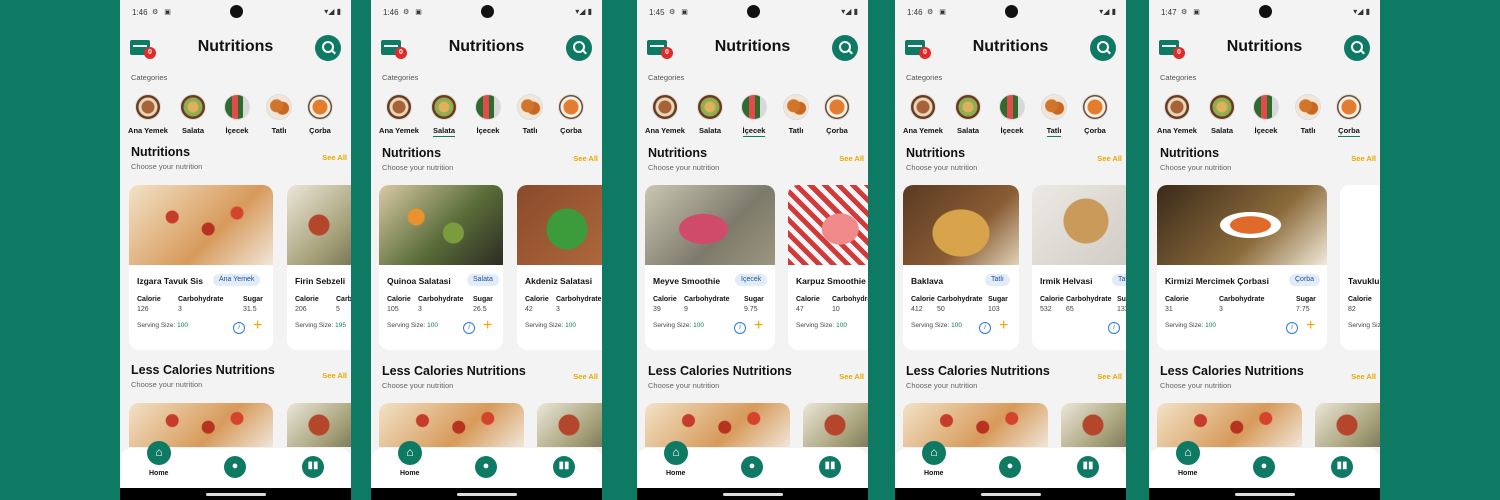  What do you see at coordinates (942, 385) in the screenshot?
I see `less-calories-subtitle: Choose your nutrition` at bounding box center [942, 385].